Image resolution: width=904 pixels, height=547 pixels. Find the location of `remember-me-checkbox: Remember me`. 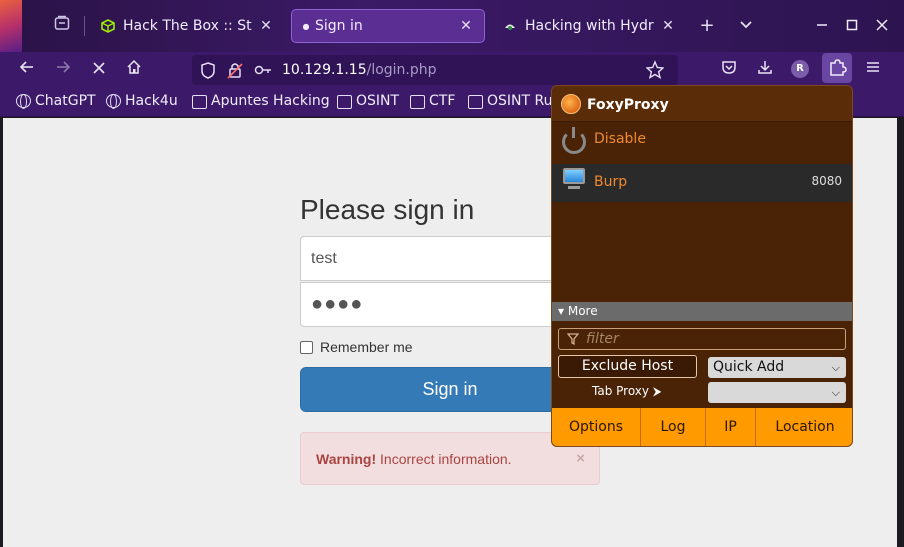

remember-me-checkbox: Remember me is located at coordinates (356, 347).